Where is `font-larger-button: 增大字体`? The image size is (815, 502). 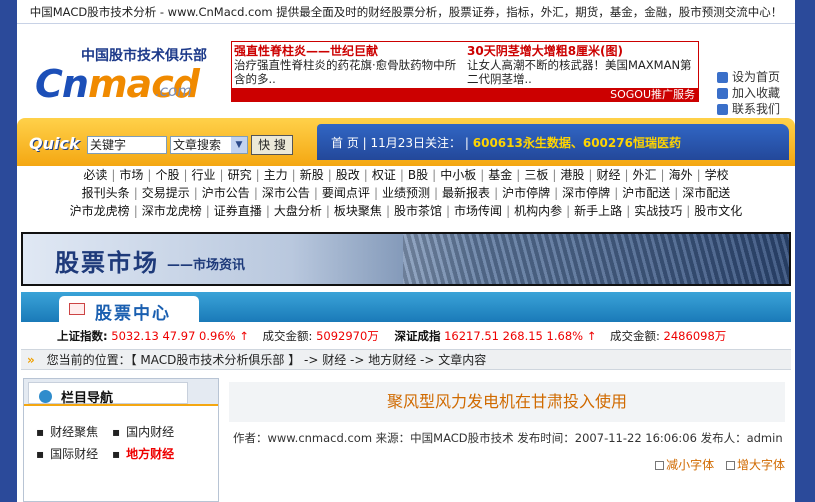
font-larger-button: 增大字体 is located at coordinates (761, 465).